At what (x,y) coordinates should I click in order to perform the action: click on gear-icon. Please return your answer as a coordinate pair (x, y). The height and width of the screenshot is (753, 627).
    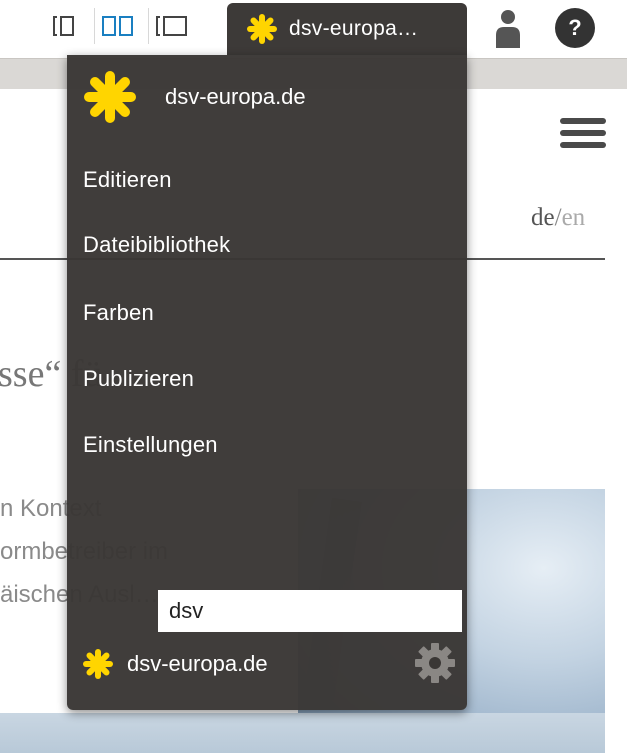
    Looking at the image, I should click on (435, 663).